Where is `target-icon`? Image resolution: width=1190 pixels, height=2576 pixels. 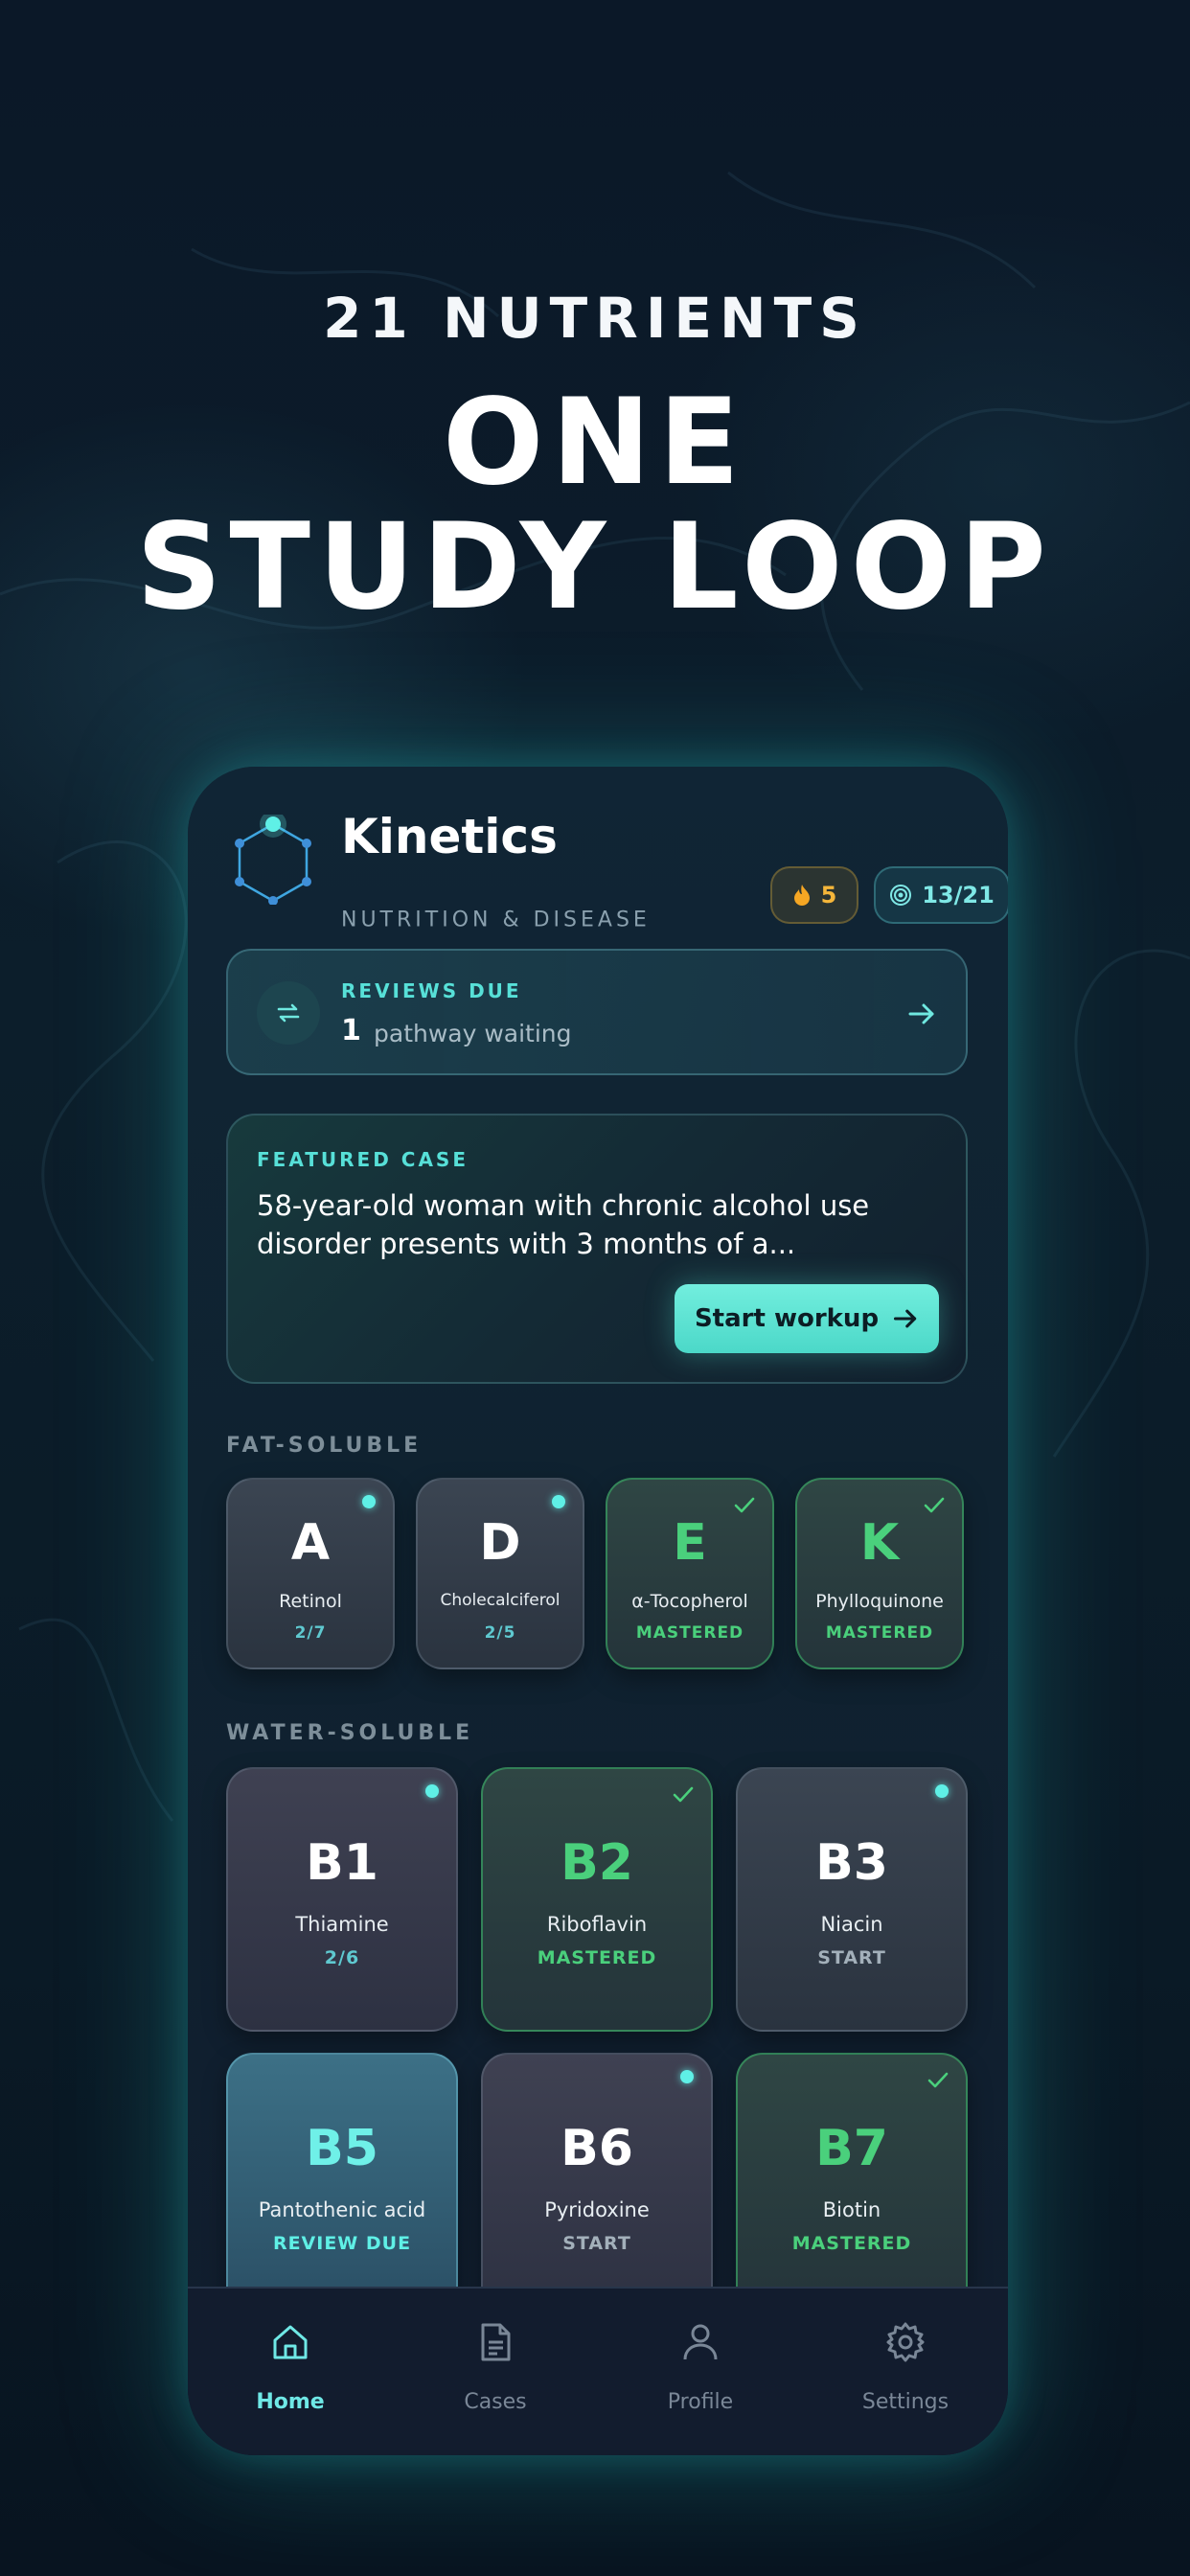
target-icon is located at coordinates (901, 895).